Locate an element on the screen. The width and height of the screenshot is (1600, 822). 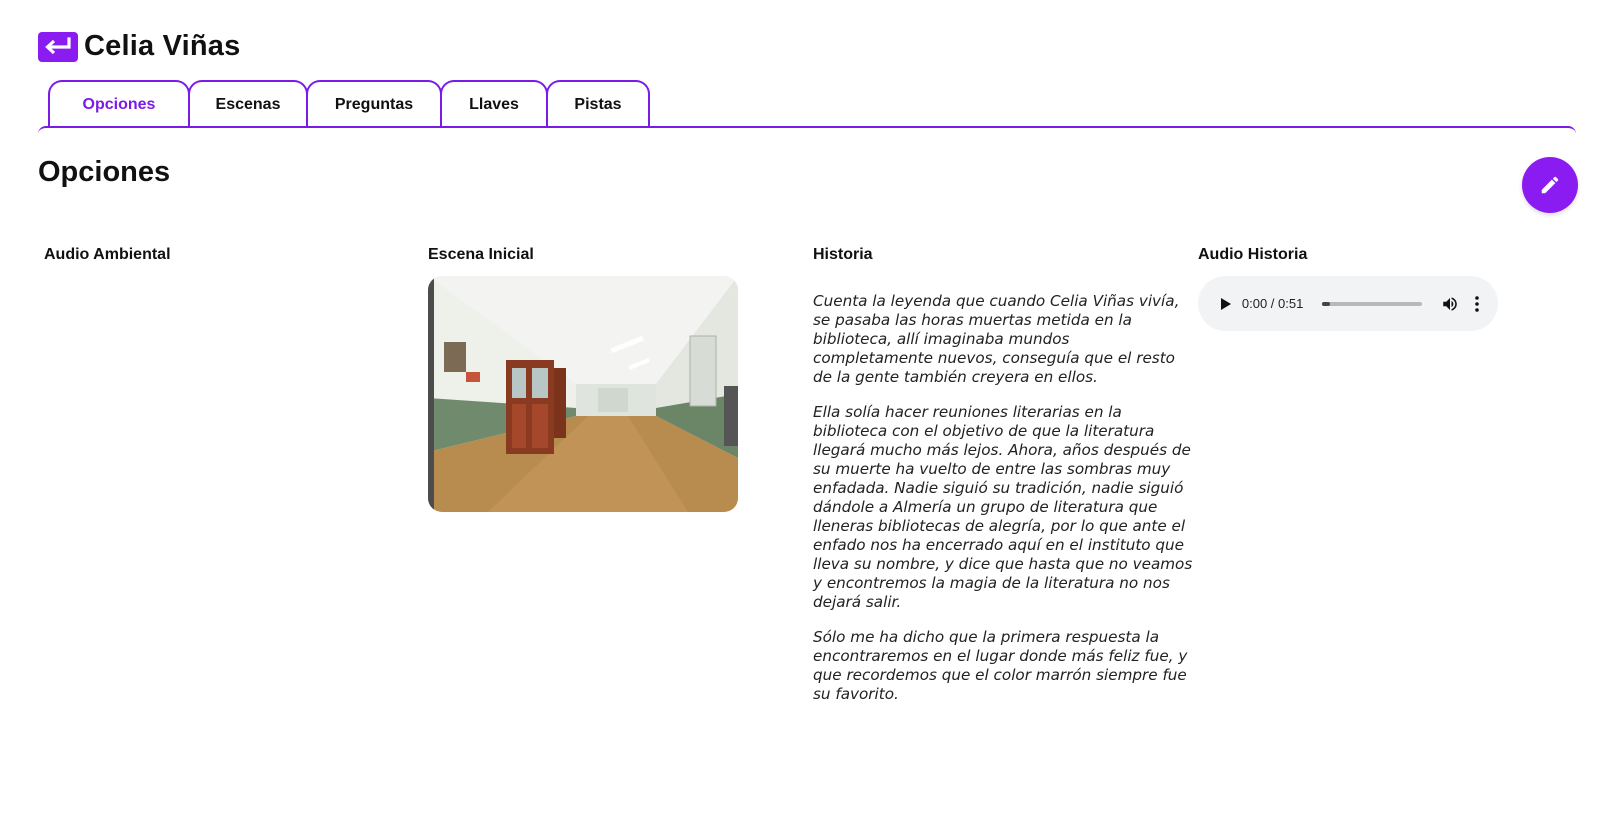
tab-bar: Opciones Escenas Preguntas Llaves Pistas is located at coordinates (349, 105).